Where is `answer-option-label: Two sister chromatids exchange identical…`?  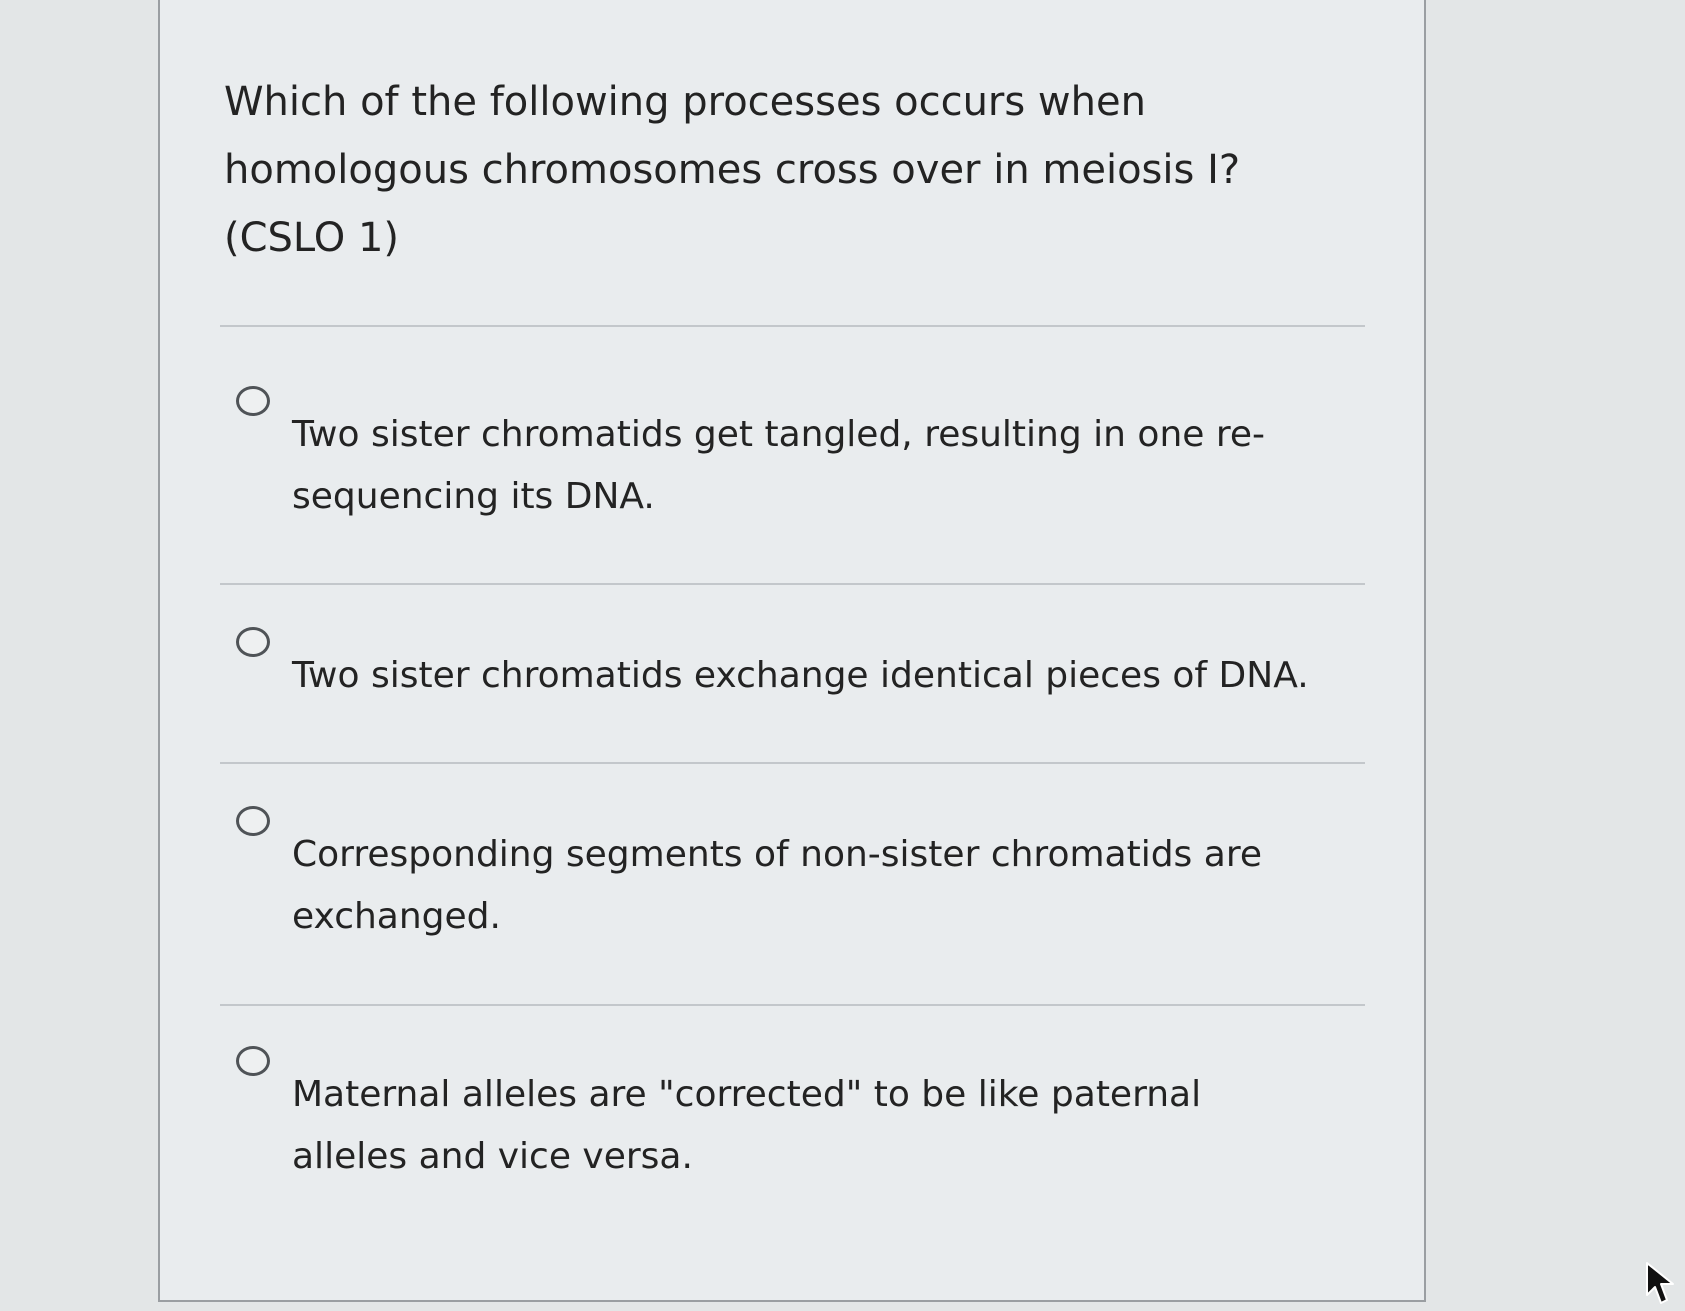 answer-option-label: Two sister chromatids exchange identical… is located at coordinates (802, 676).